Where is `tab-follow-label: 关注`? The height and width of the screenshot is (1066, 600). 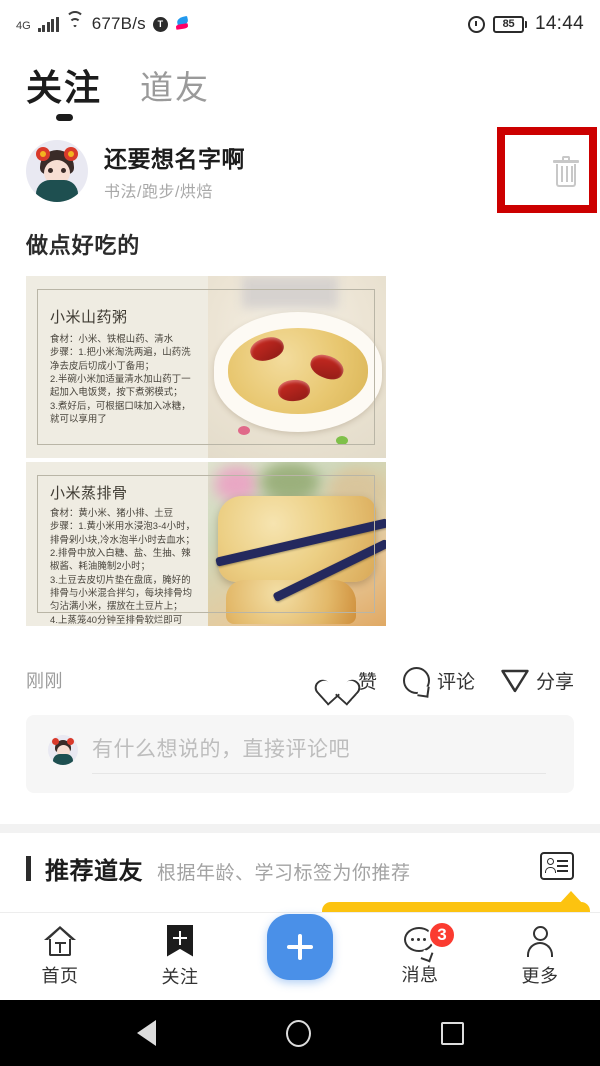 tab-follow-label: 关注 is located at coordinates (64, 87).